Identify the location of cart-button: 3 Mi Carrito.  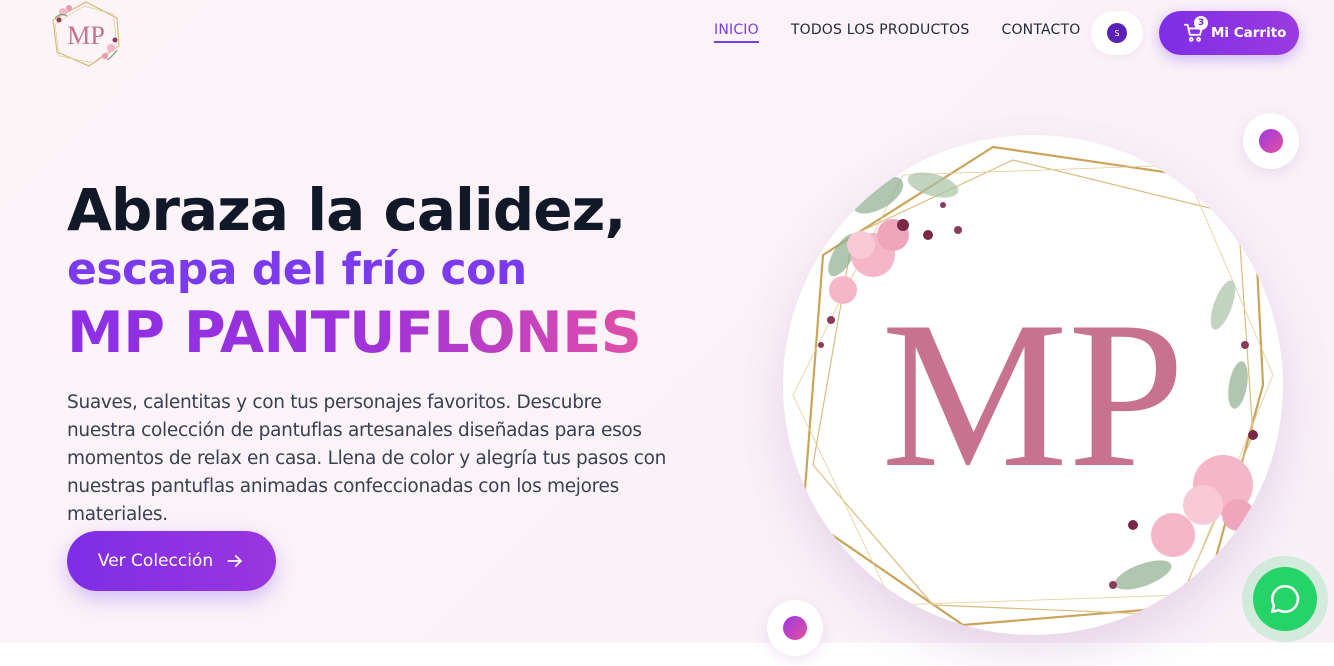
(1229, 33).